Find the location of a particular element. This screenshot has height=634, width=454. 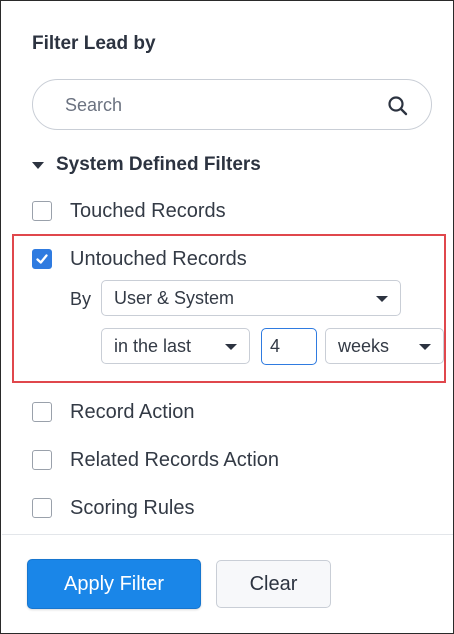

filter-label: Scoring Rules is located at coordinates (132, 507).